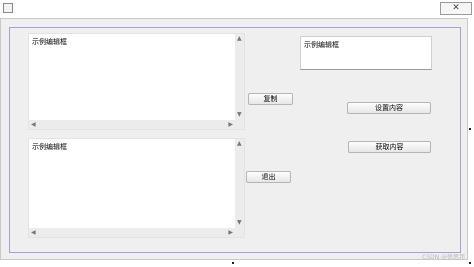  I want to click on edit-box-top-right-text: 示例编辑框, so click(321, 45).